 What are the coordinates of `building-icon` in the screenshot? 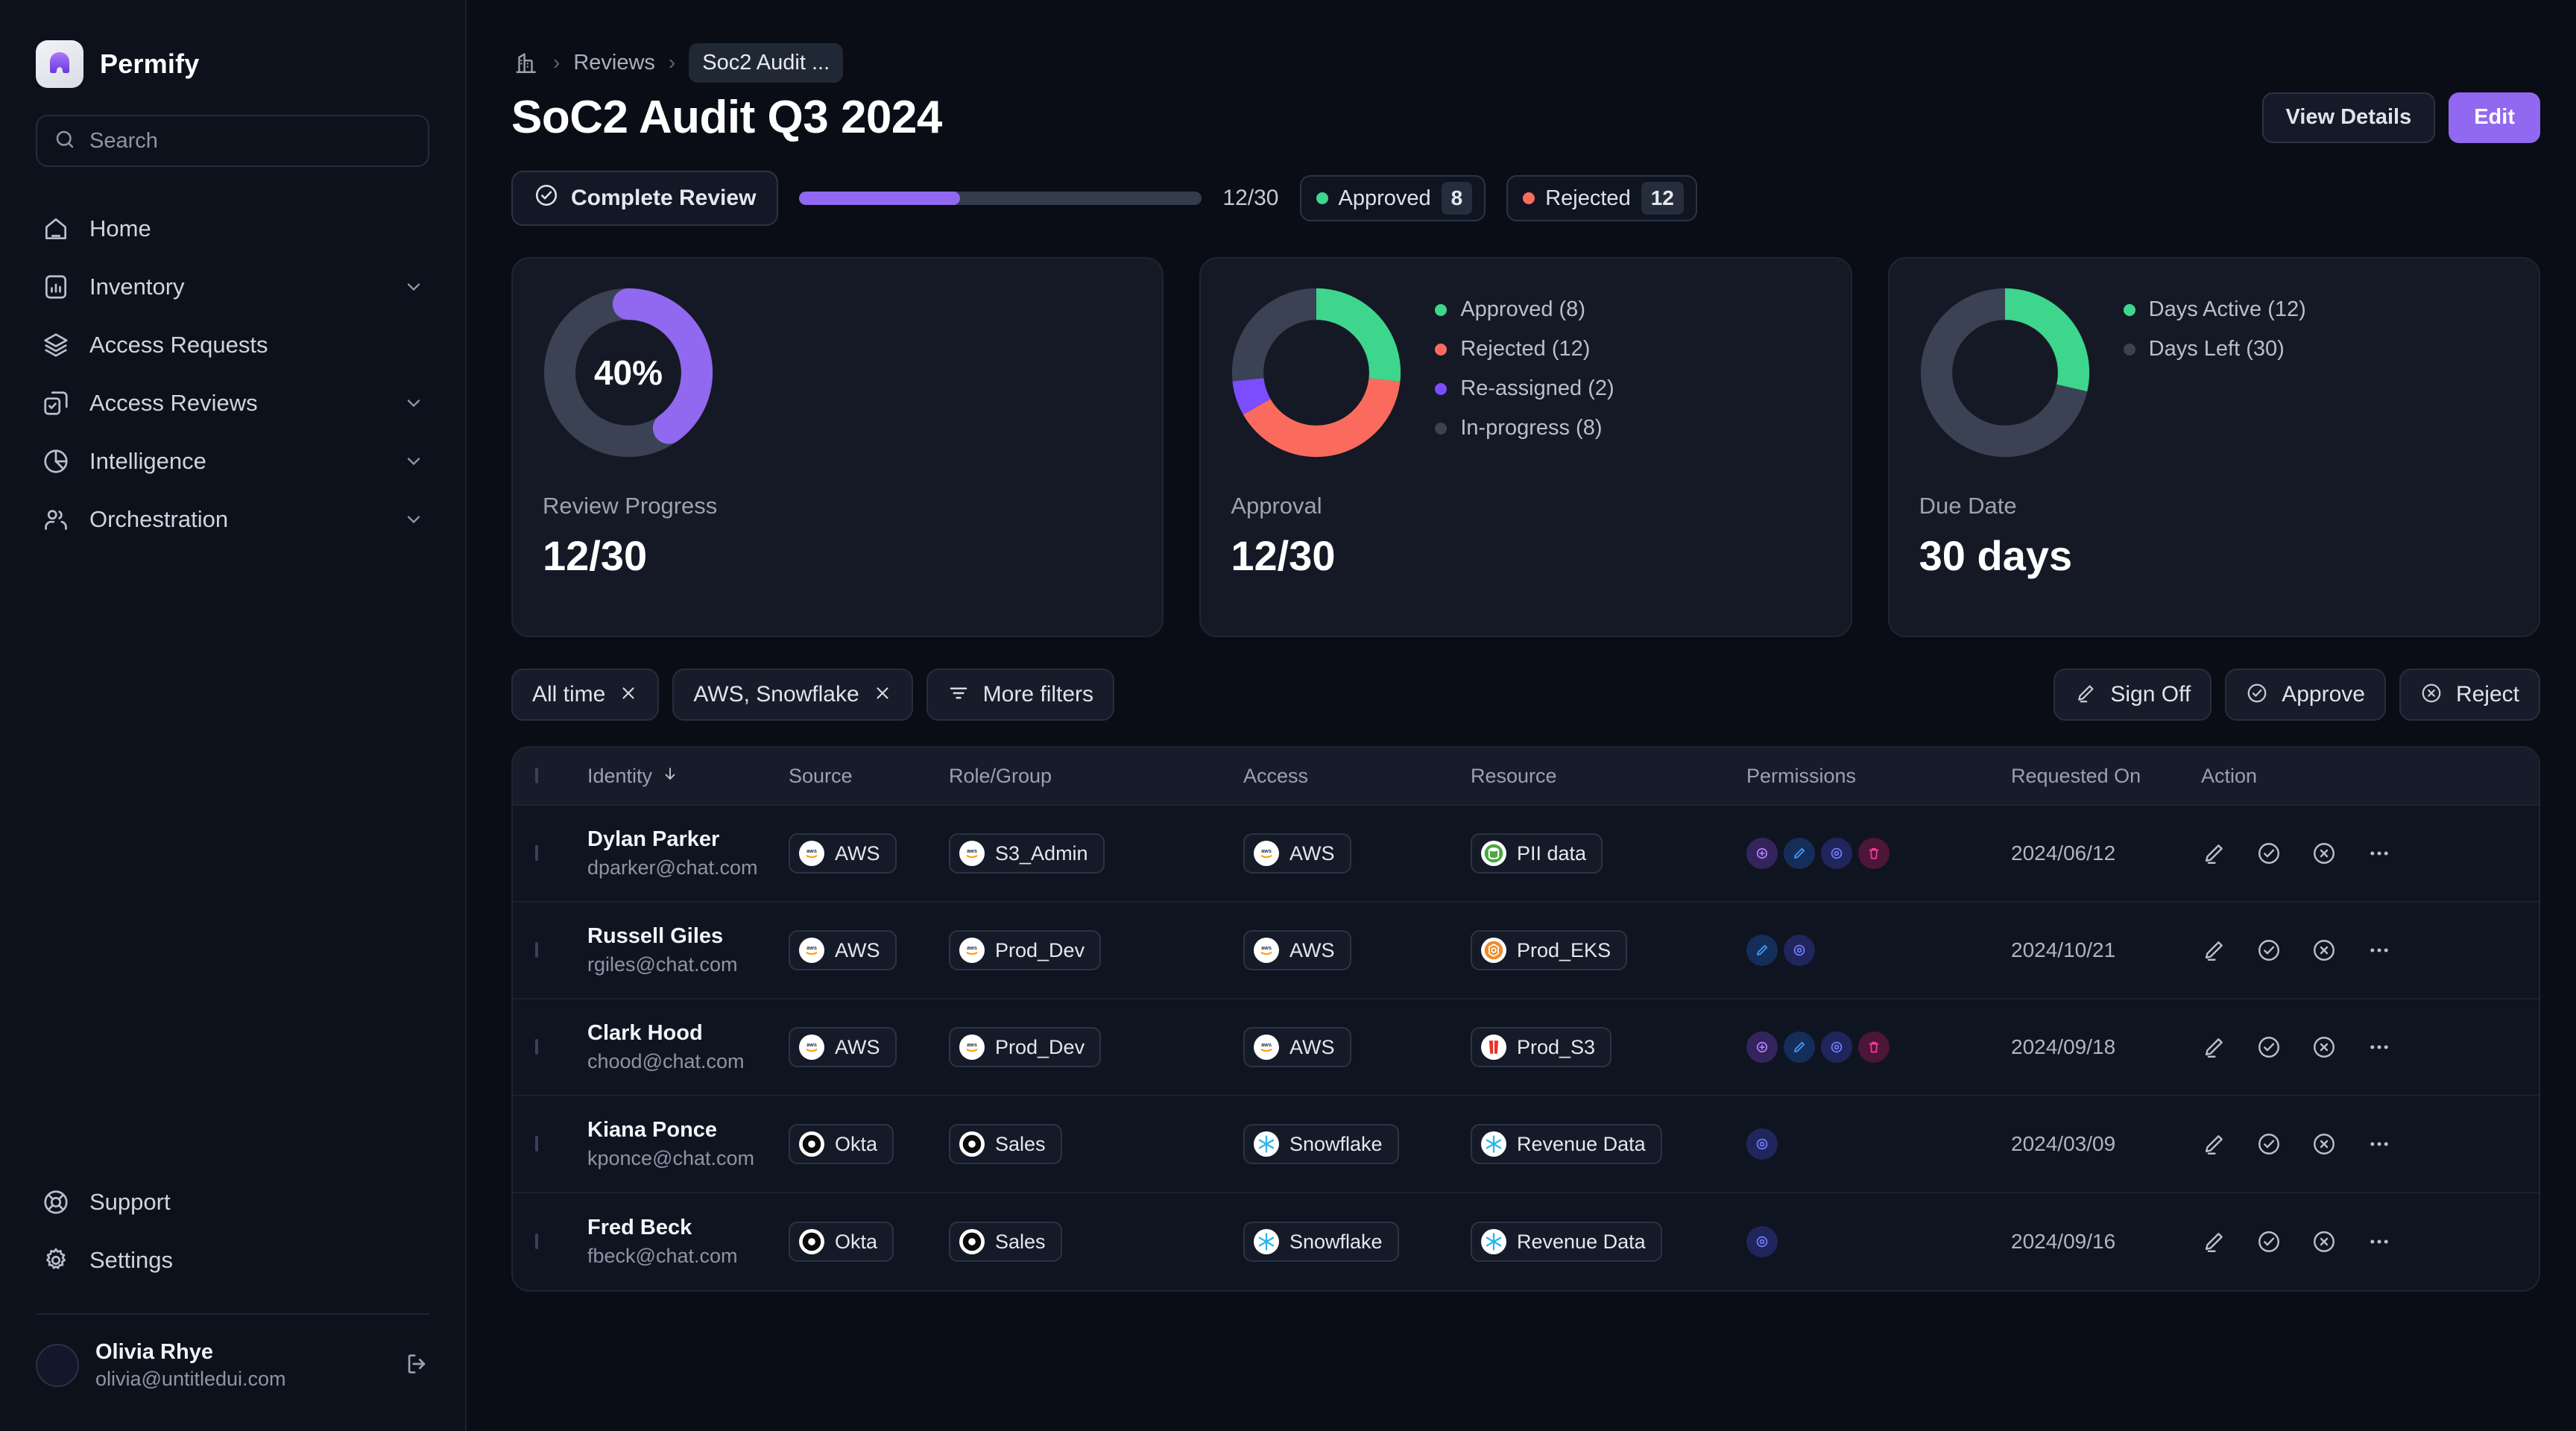 It's located at (525, 63).